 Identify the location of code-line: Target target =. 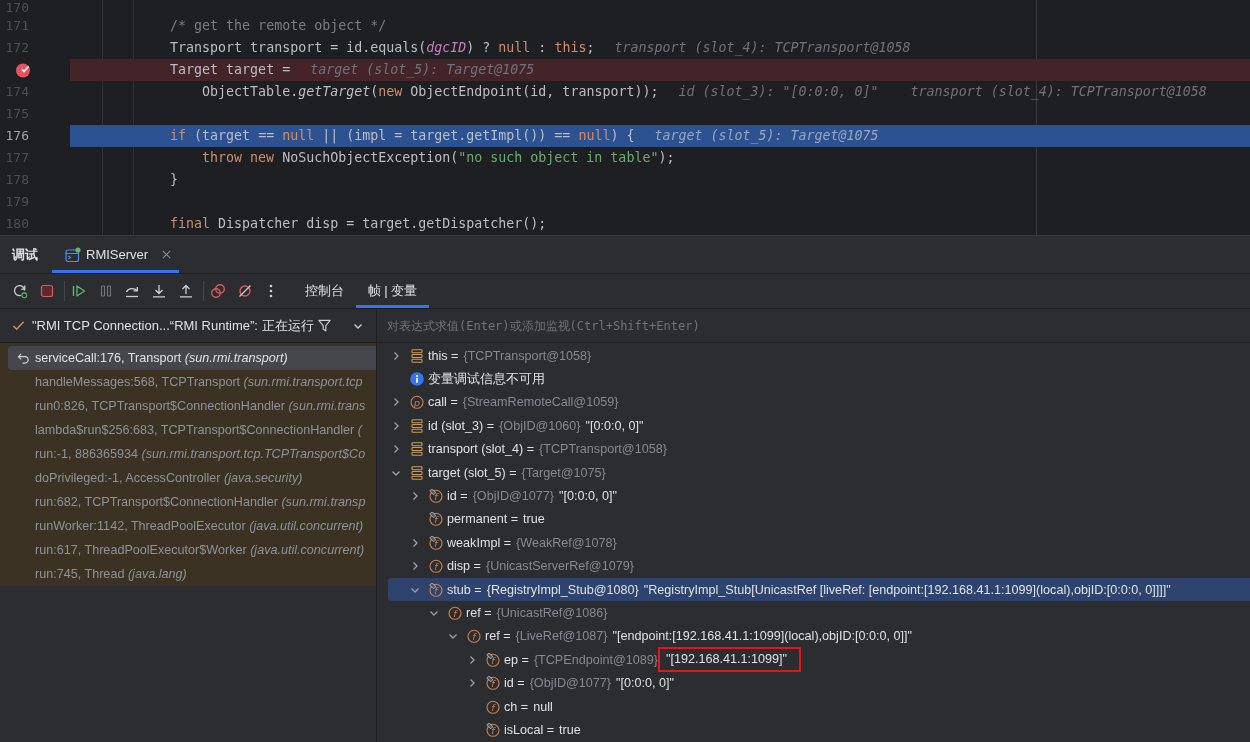
(230, 70).